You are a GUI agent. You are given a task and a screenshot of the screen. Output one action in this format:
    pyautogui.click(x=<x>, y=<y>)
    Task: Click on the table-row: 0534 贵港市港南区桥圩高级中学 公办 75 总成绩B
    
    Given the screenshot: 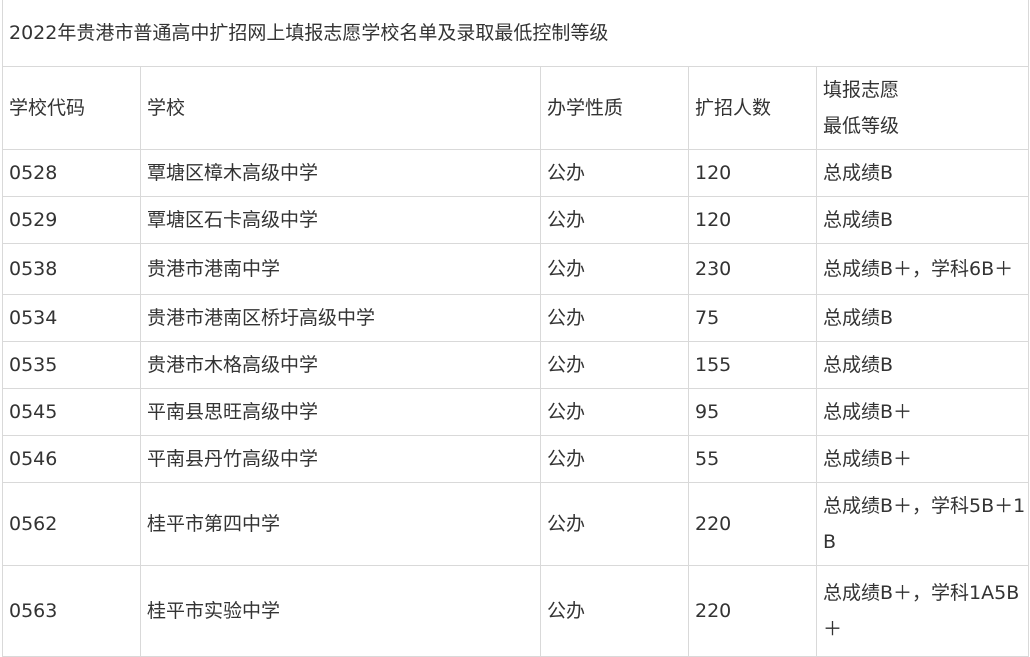 What is the action you would take?
    pyautogui.click(x=516, y=318)
    